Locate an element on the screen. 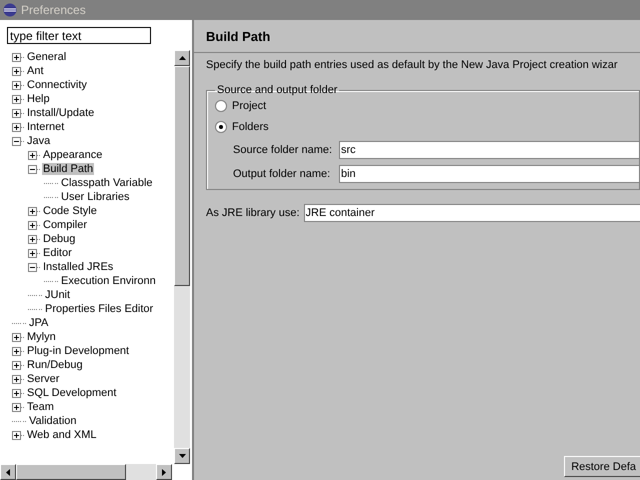 Image resolution: width=640 pixels, height=480 pixels. tree-item: Java is located at coordinates (39, 141).